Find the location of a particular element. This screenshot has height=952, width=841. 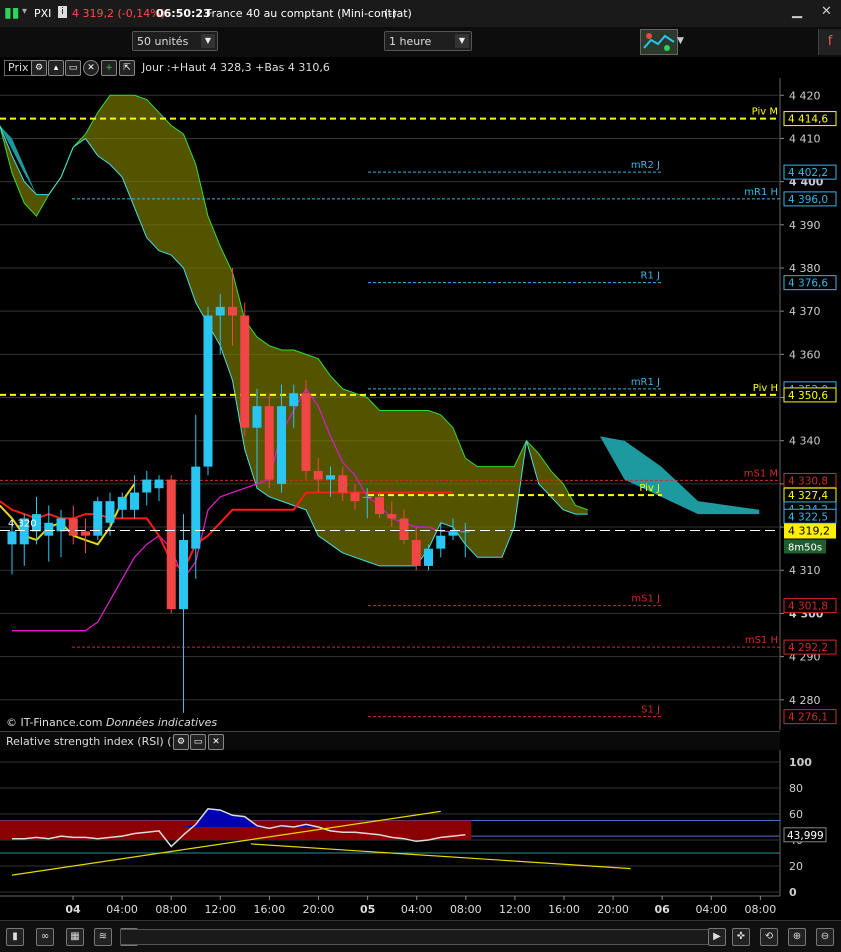

symbol: PXI is located at coordinates (43, 13).